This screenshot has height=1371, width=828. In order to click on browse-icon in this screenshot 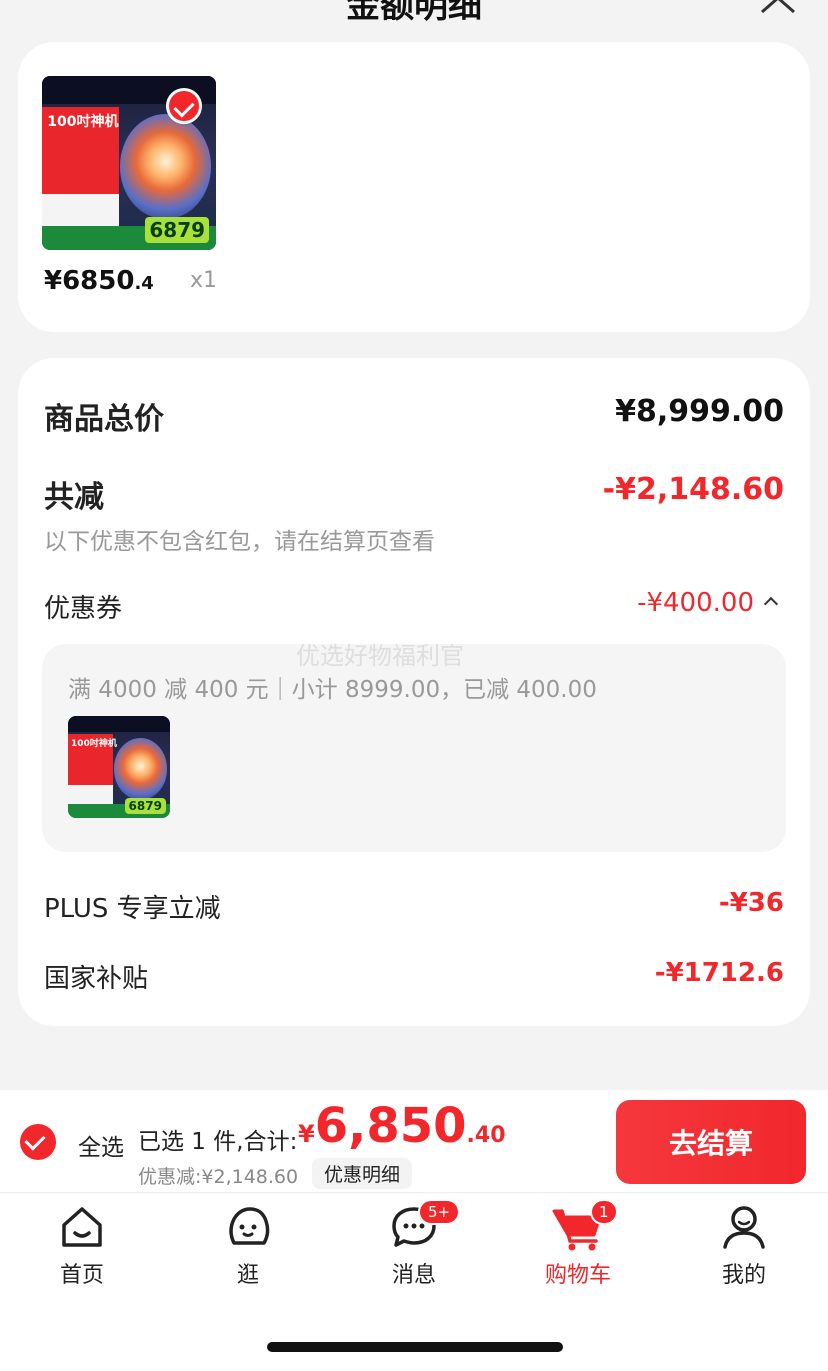, I will do `click(249, 1226)`.